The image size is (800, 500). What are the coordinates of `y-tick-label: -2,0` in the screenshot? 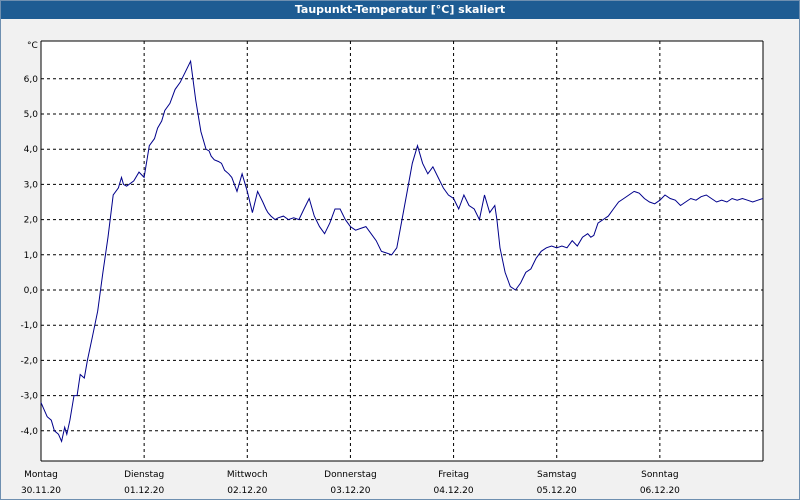 It's located at (29, 361).